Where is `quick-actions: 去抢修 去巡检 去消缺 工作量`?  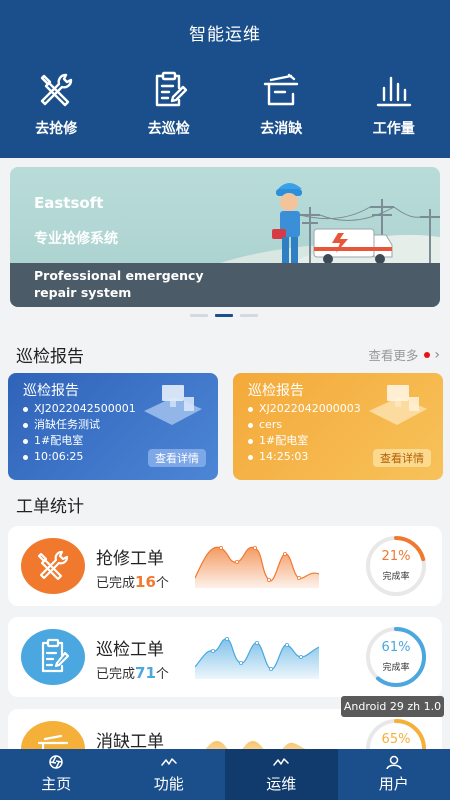 quick-actions: 去抢修 去巡检 去消缺 工作量 is located at coordinates (225, 104).